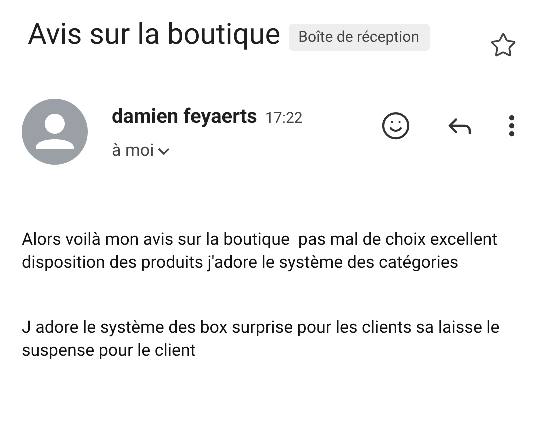 Image resolution: width=533 pixels, height=423 pixels. I want to click on emoji-reaction-button, so click(396, 126).